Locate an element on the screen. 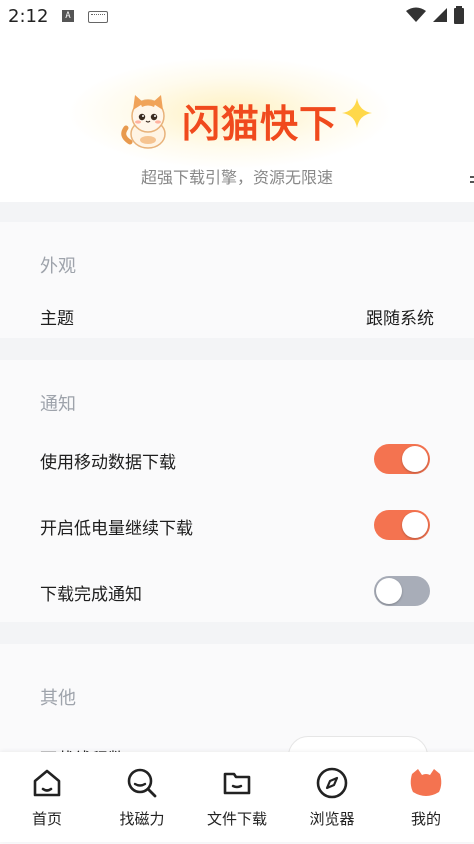 The image size is (474, 844). sparkle-icon is located at coordinates (357, 113).